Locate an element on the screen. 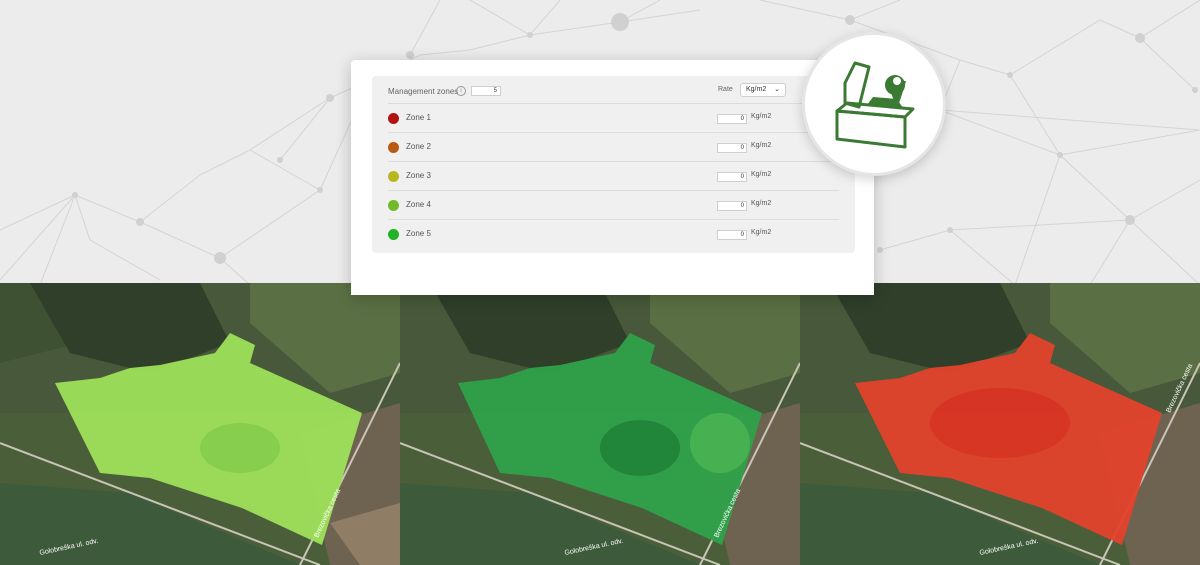 This screenshot has height=565, width=1200. info-icon: i is located at coordinates (461, 91).